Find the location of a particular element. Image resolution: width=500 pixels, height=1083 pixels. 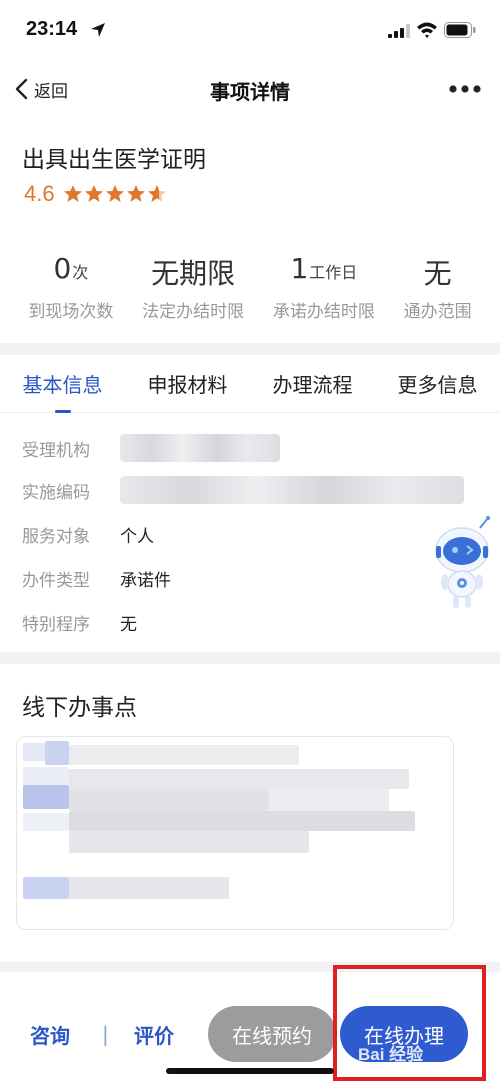

tab-more-info: 更多信息 is located at coordinates (438, 384).